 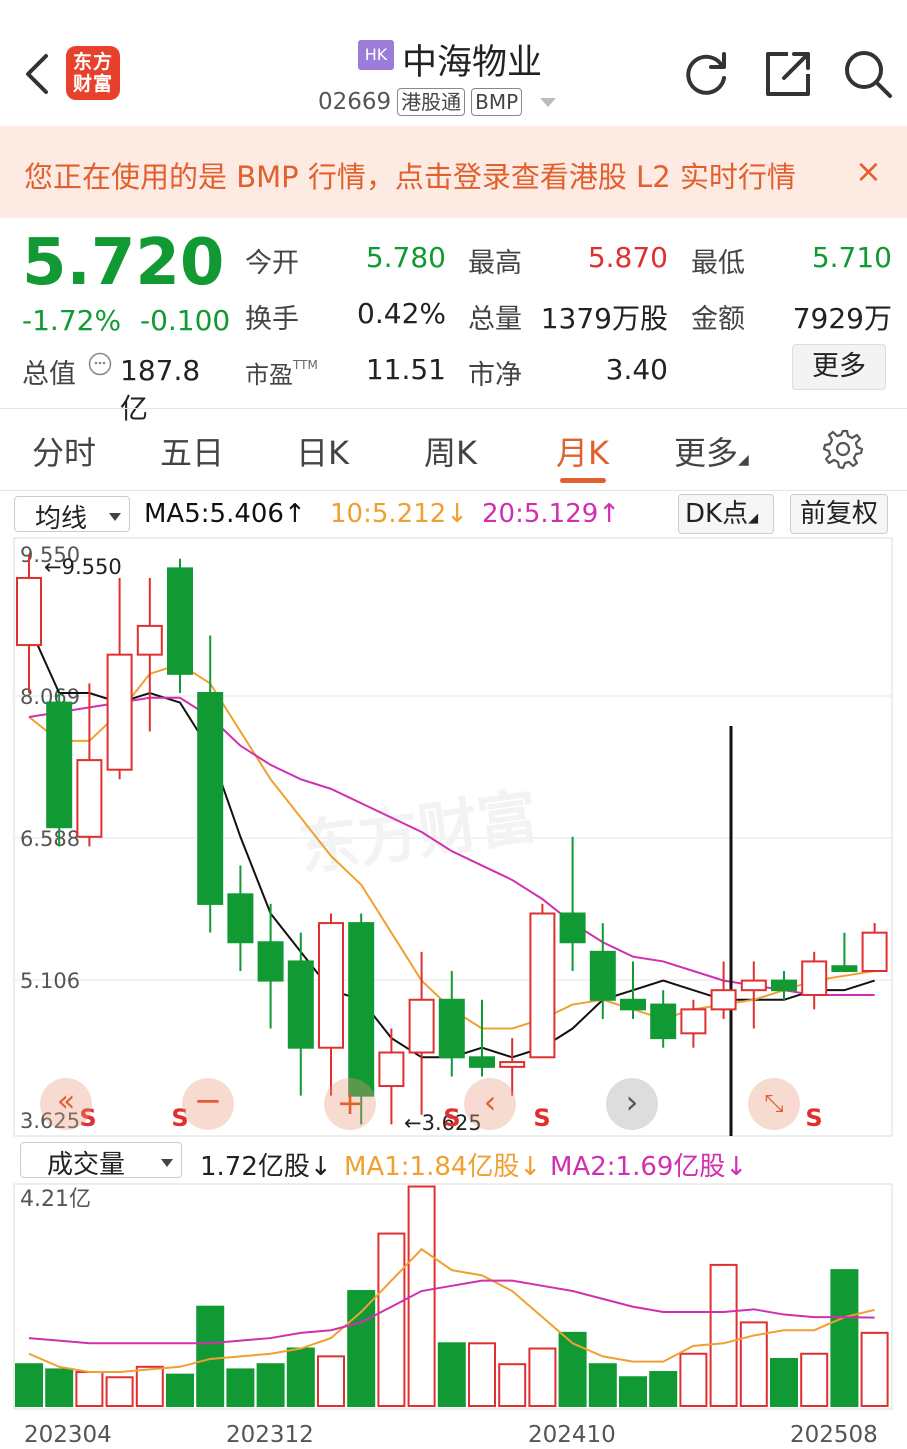 What do you see at coordinates (272, 263) in the screenshot?
I see `open-label: 今开` at bounding box center [272, 263].